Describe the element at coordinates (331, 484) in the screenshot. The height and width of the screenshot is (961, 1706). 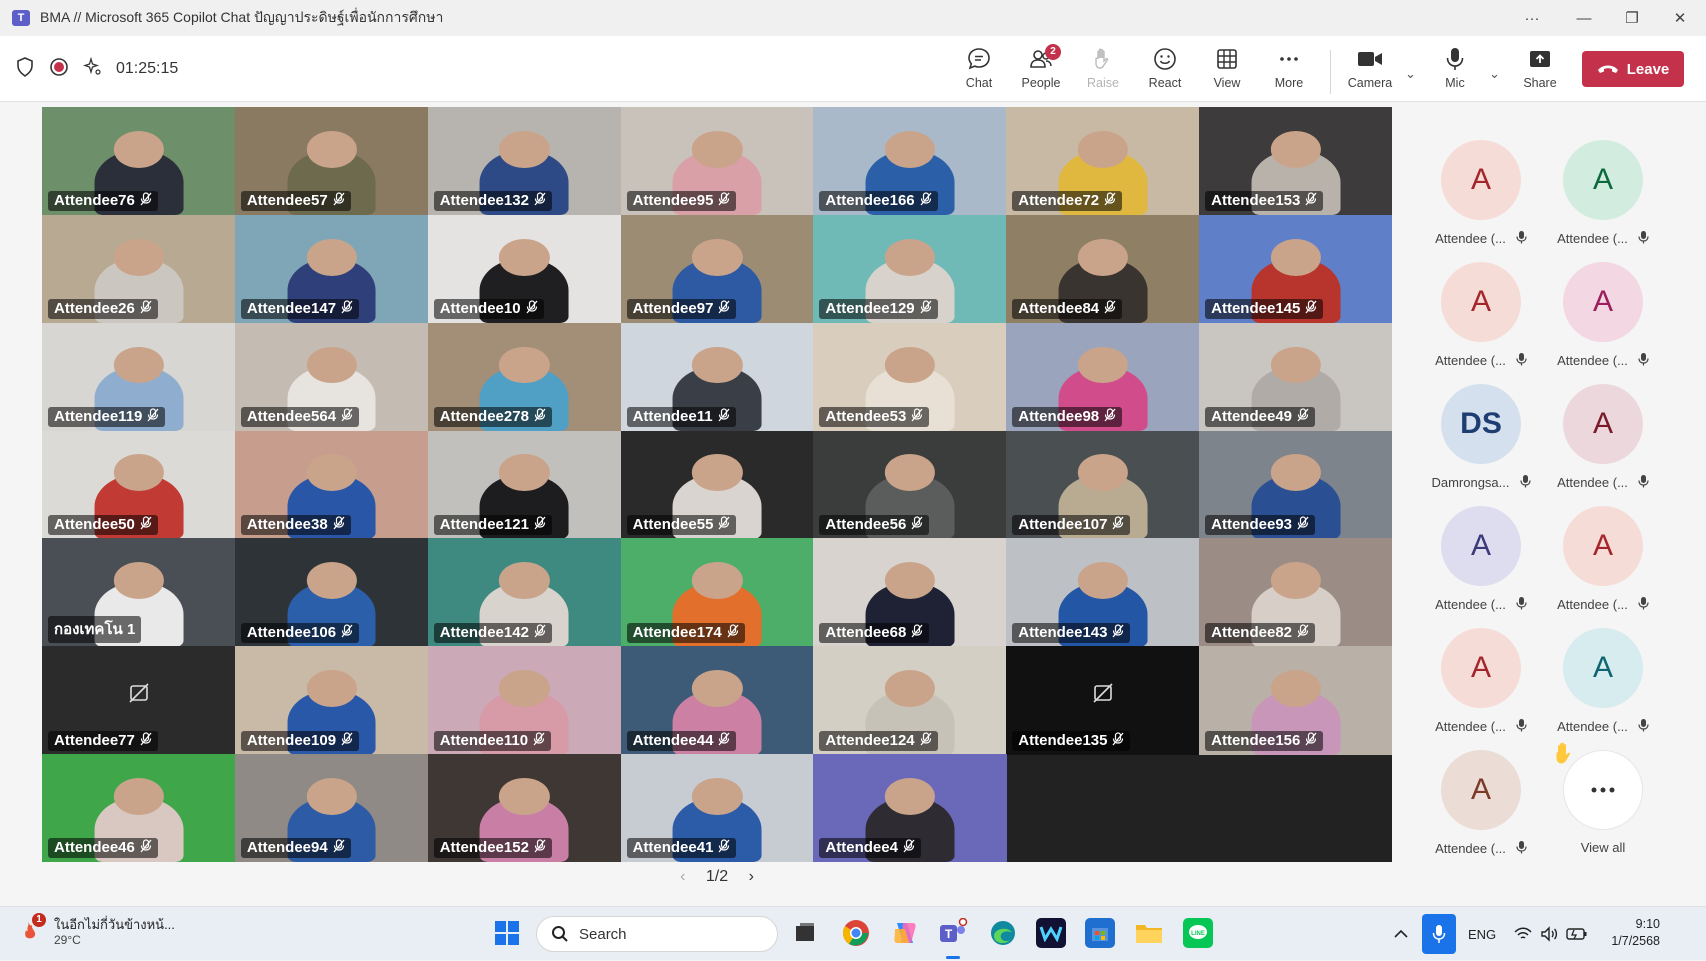
I see `participant-video-tile: Attendee38` at that location.